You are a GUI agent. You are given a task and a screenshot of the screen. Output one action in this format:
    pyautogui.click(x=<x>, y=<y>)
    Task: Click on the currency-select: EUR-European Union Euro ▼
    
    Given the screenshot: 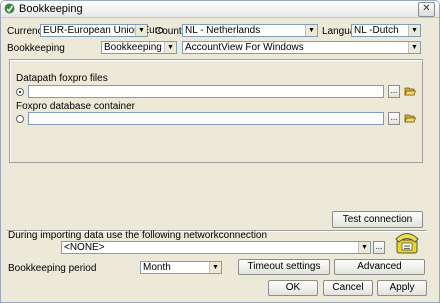 What is the action you would take?
    pyautogui.click(x=102, y=30)
    